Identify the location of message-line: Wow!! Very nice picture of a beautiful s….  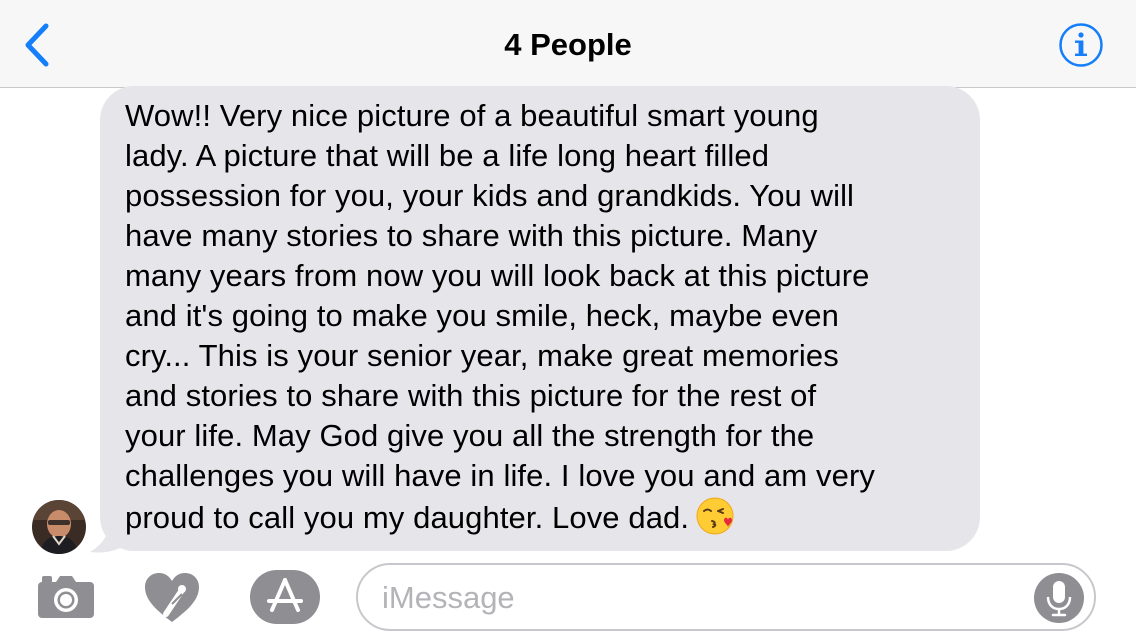
(472, 115).